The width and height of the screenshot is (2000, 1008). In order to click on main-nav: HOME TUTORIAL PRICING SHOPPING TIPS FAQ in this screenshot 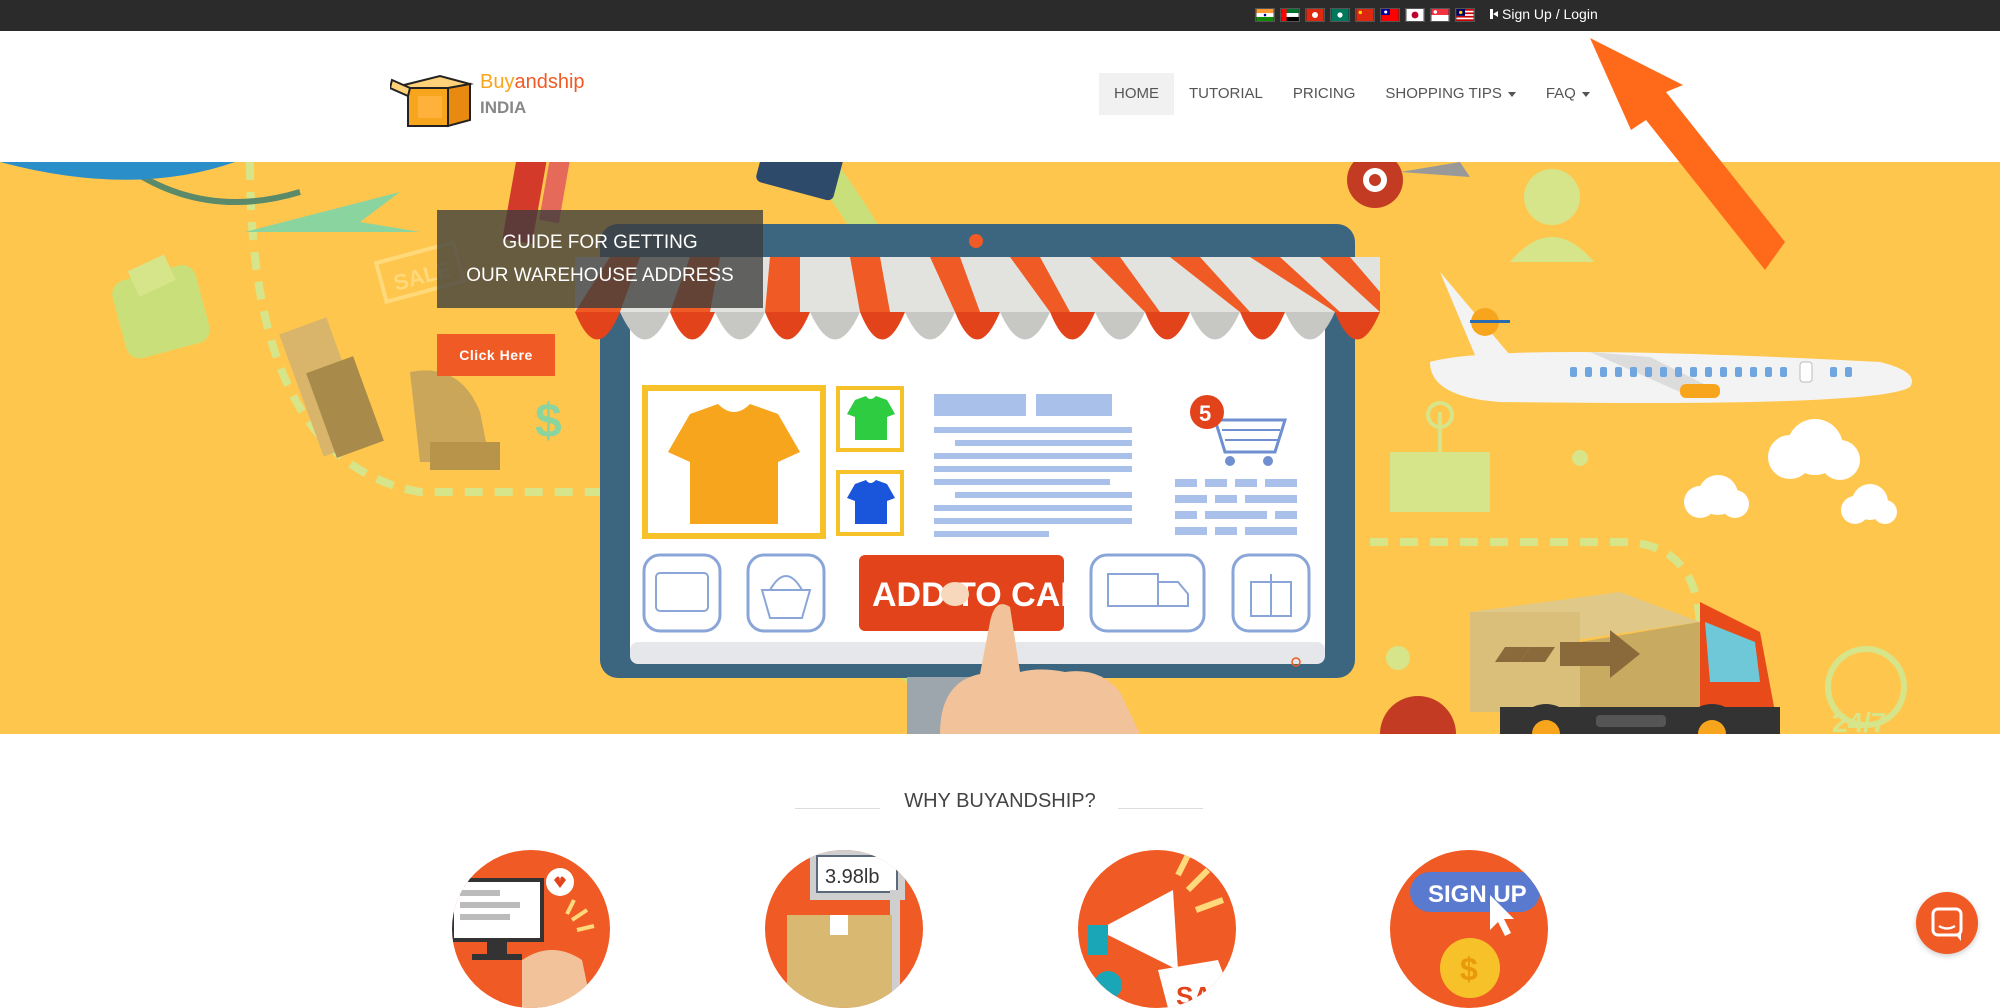, I will do `click(1352, 94)`.